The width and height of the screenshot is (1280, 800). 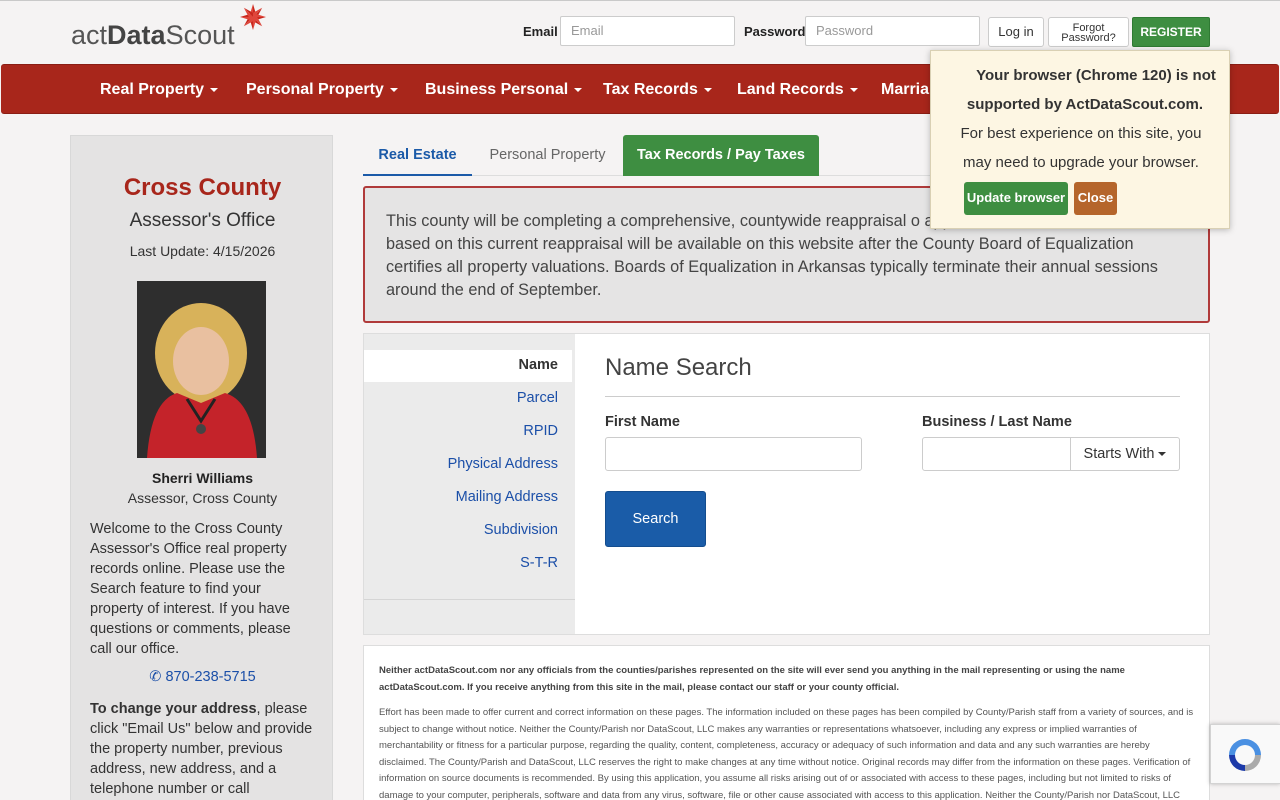 I want to click on tab-personal-property: Personal Property, so click(x=547, y=155).